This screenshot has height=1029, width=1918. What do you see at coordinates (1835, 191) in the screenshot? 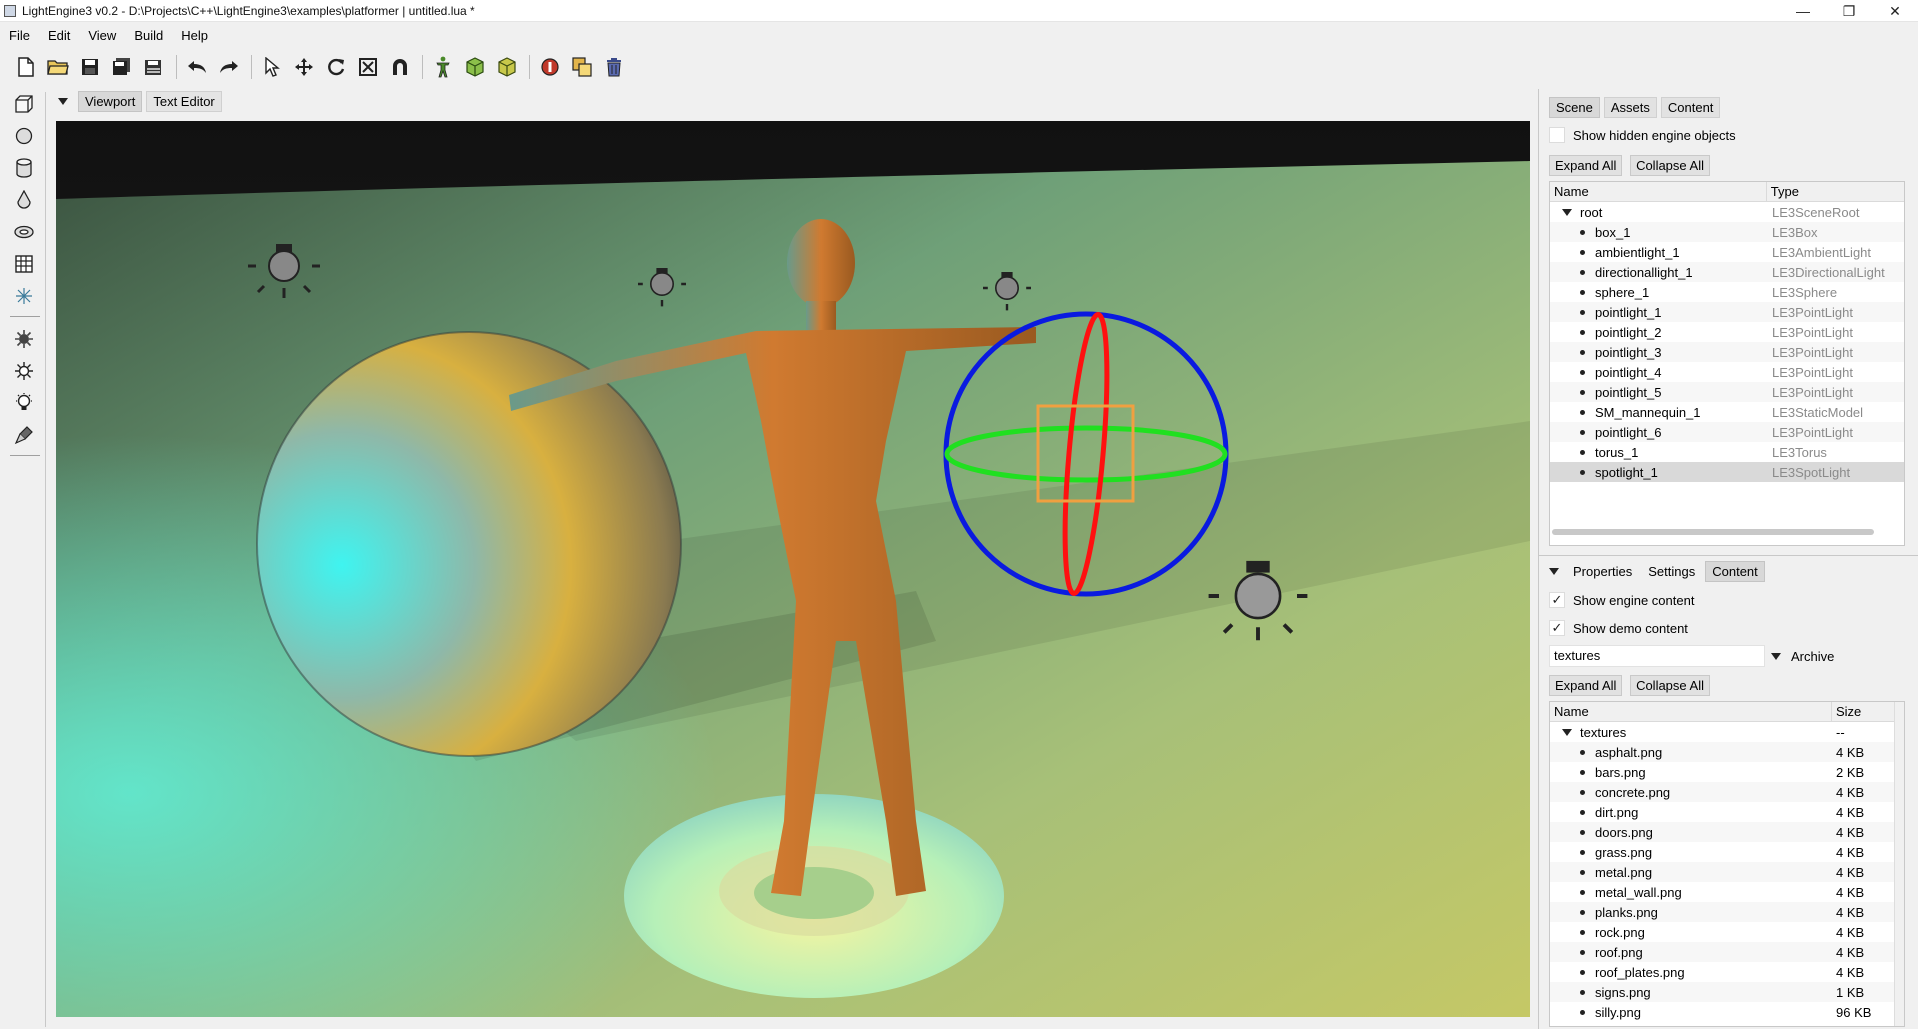
I see `column-header-type: Type` at bounding box center [1835, 191].